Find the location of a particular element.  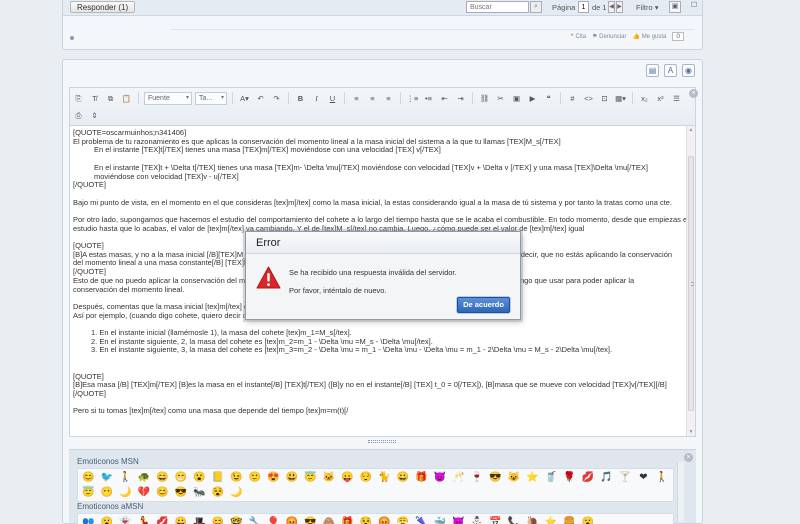

emoticon-icon: 🎵 is located at coordinates (606, 477).